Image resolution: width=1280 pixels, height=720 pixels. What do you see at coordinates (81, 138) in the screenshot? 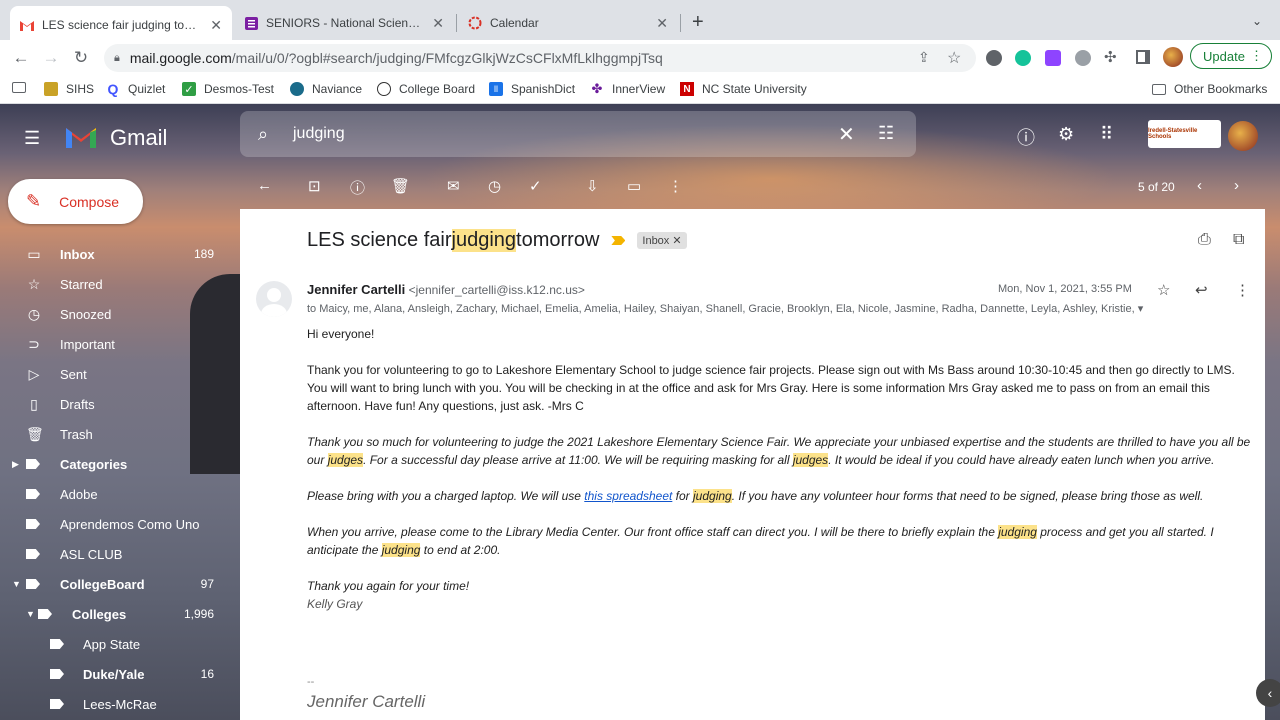
I see `gmail-logo-icon` at bounding box center [81, 138].